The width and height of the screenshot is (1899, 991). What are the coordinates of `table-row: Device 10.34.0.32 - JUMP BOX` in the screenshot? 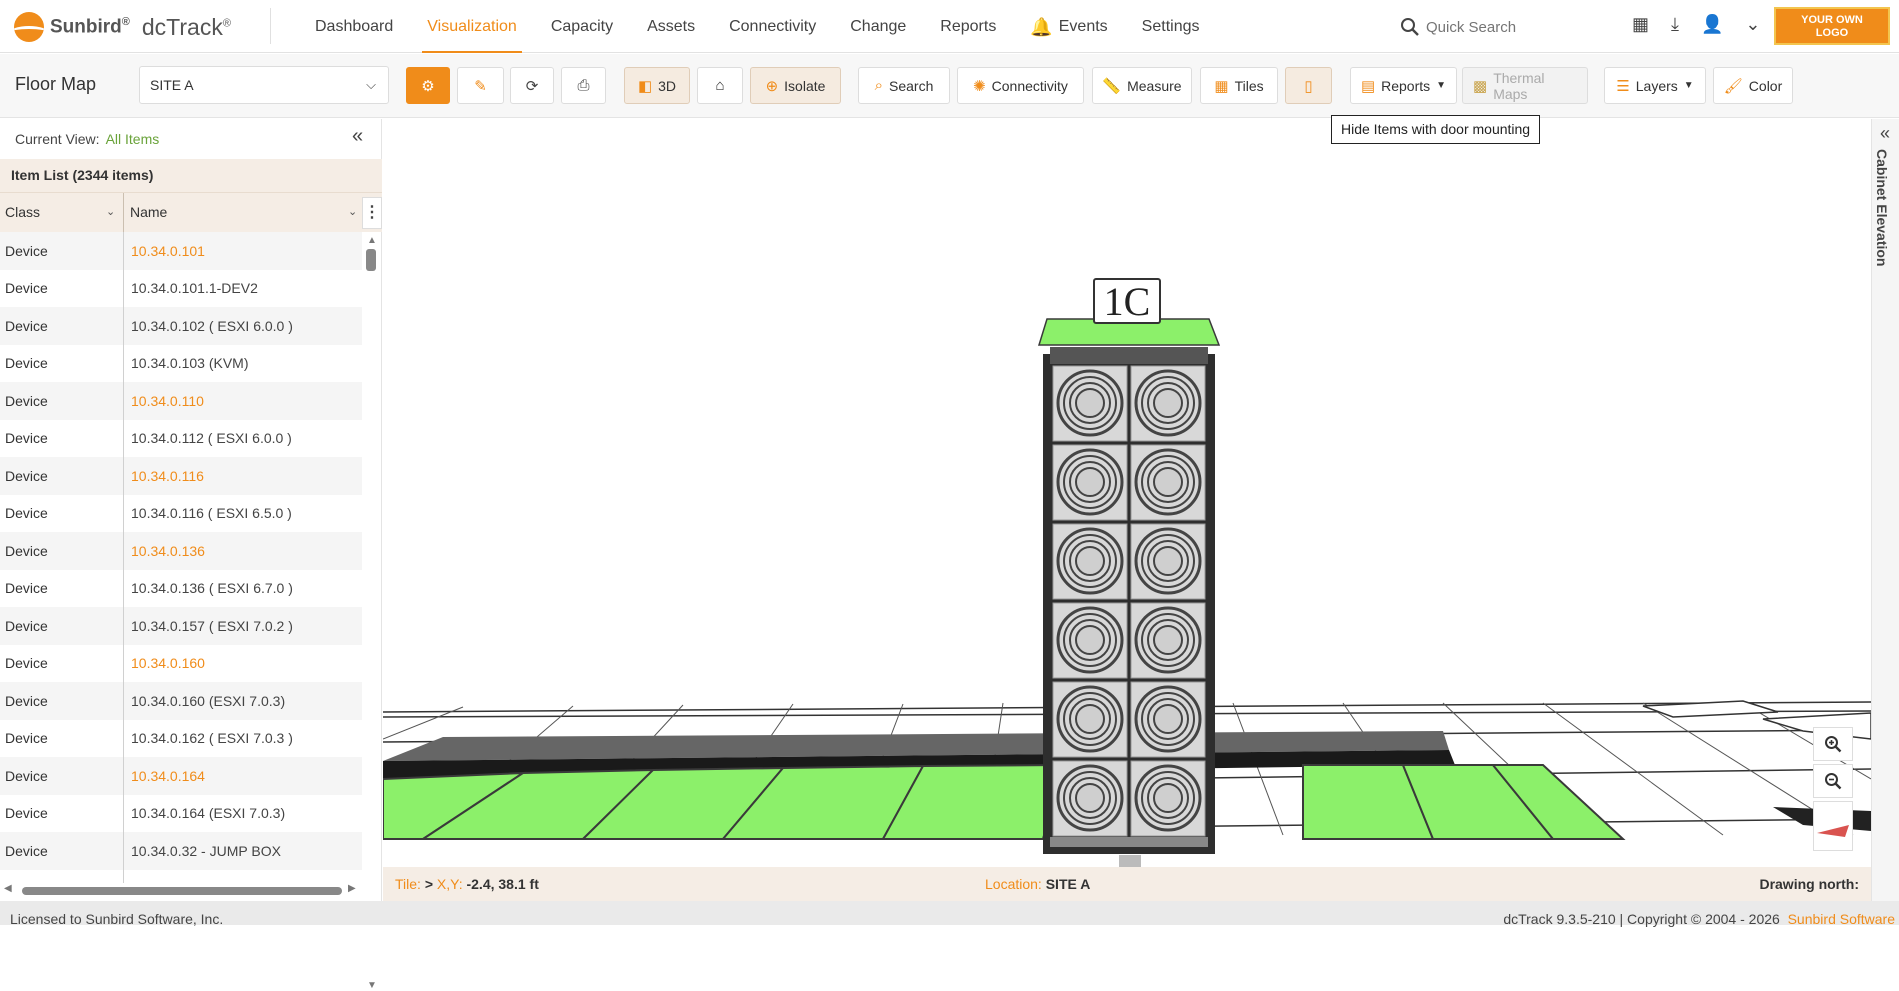 It's located at (181, 851).